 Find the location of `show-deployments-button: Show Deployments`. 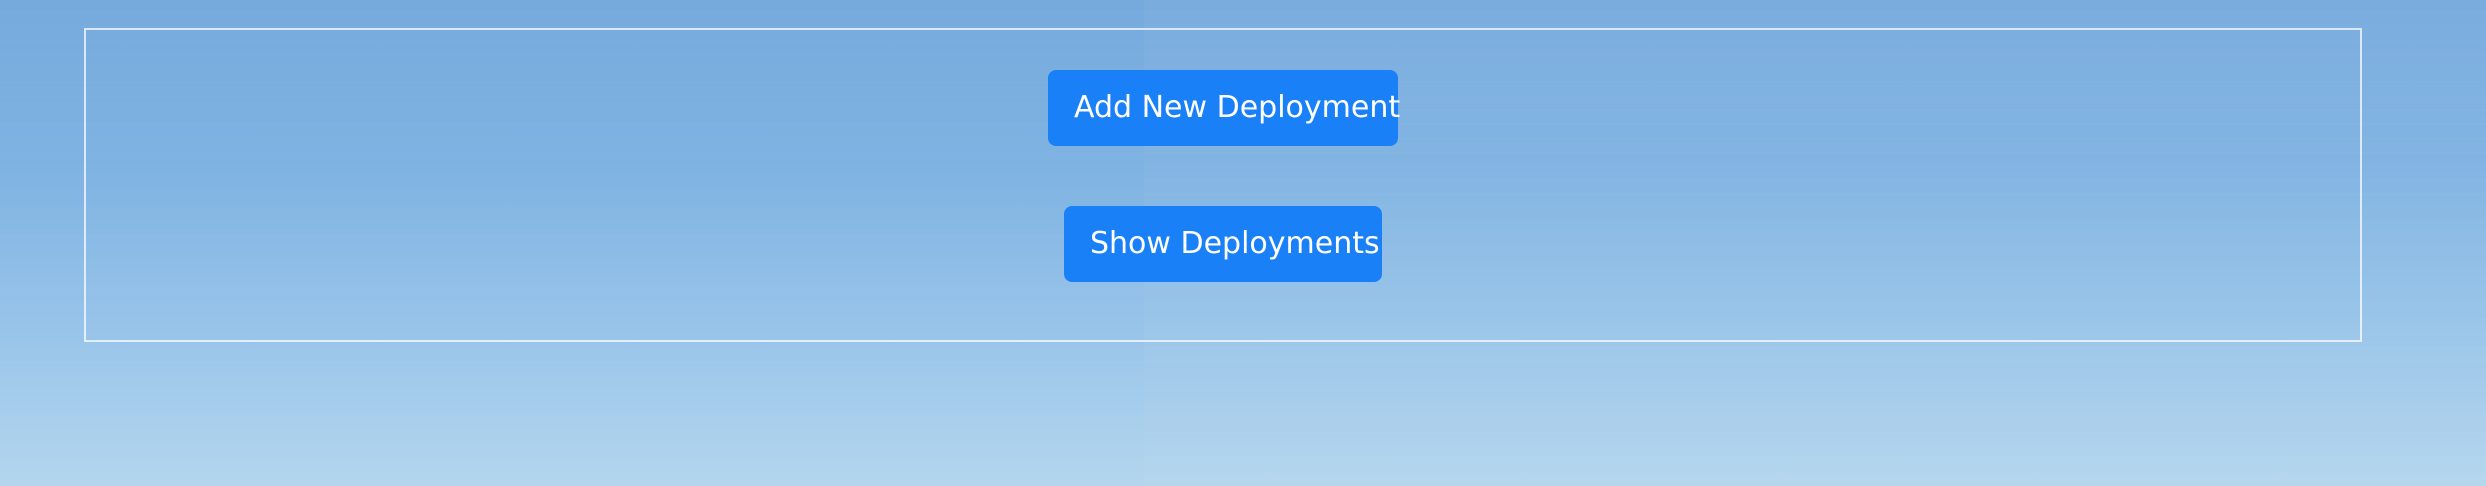

show-deployments-button: Show Deployments is located at coordinates (1223, 244).